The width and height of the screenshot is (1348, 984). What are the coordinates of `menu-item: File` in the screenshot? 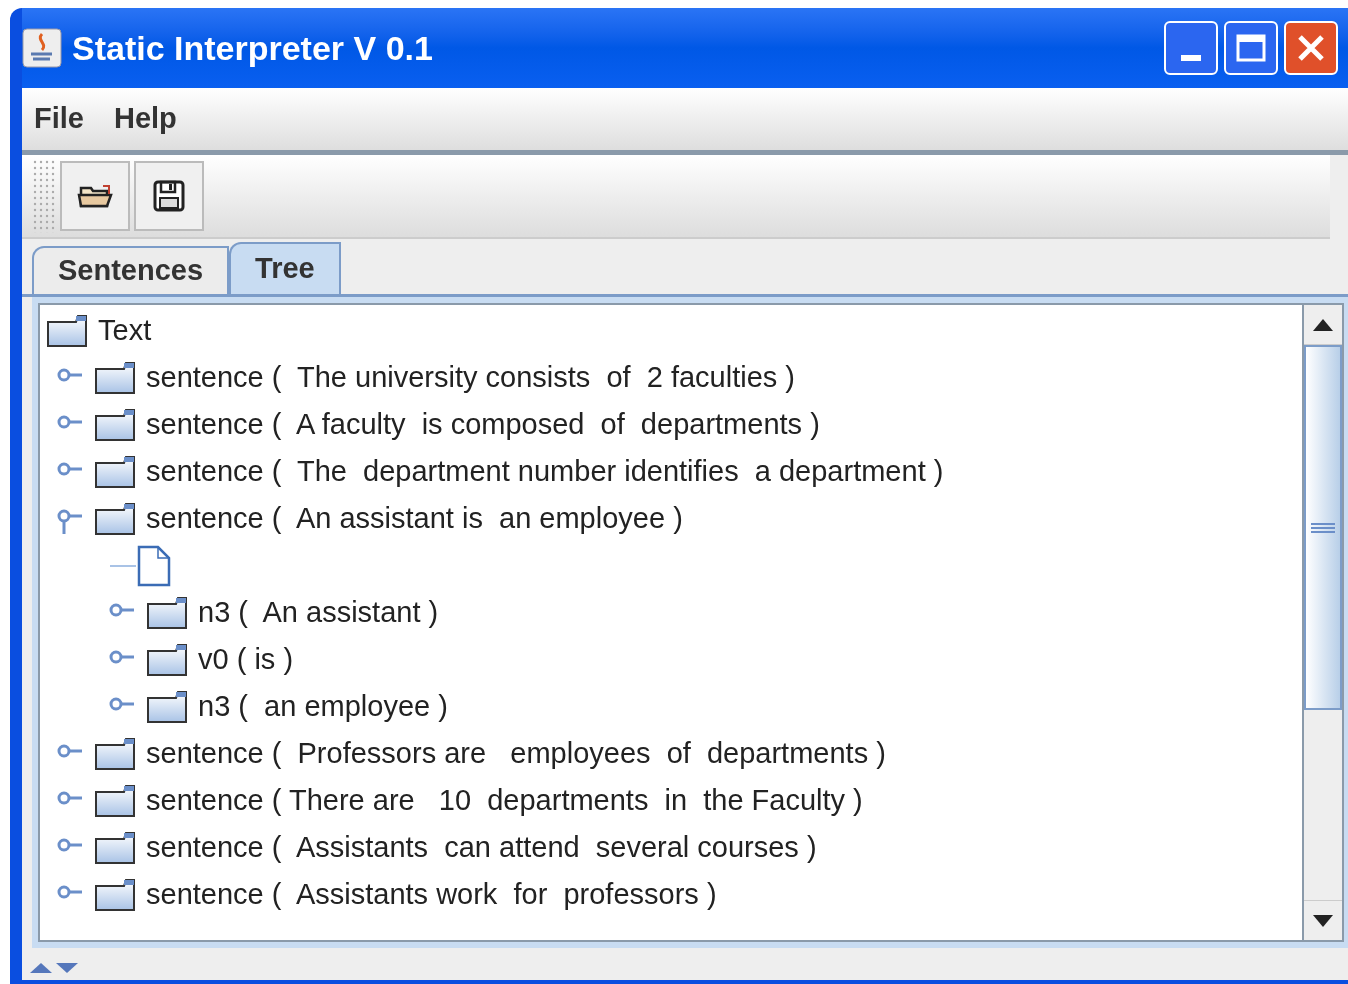 It's located at (59, 119).